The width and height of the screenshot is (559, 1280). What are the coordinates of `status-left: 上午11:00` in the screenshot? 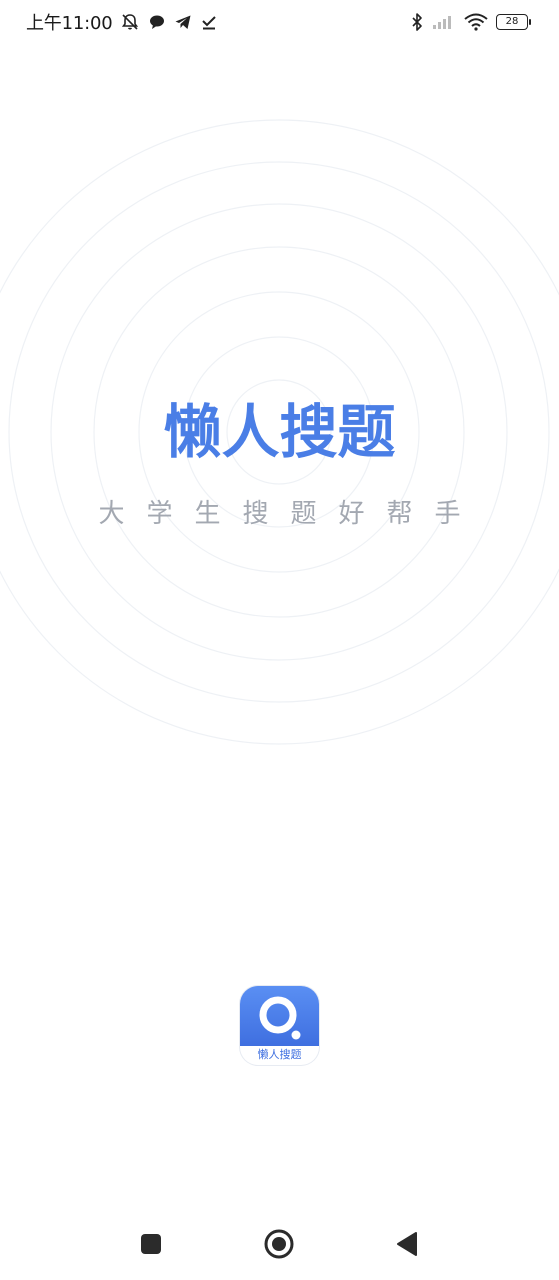 It's located at (122, 22).